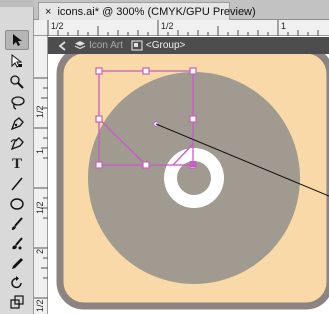  Describe the element at coordinates (17, 164) in the screenshot. I see `type-tool-icon: T` at that location.